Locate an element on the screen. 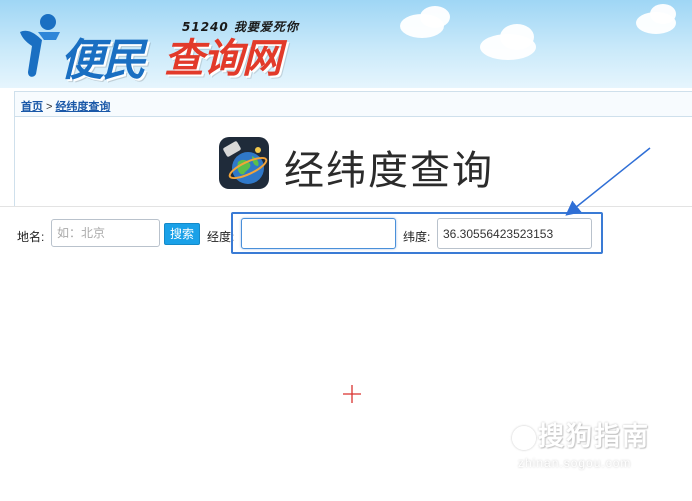 This screenshot has width=692, height=501. map-crosshair-icon is located at coordinates (352, 394).